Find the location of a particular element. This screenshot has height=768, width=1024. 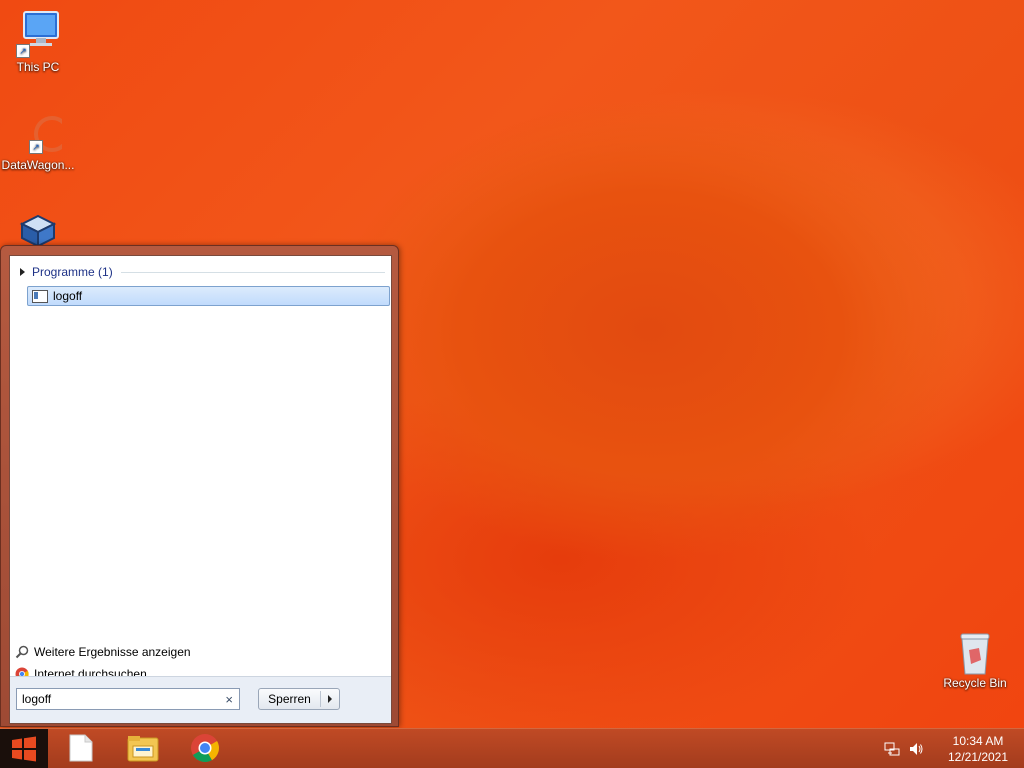

start-menu-bottom-bar: × Sperren is located at coordinates (200, 699).